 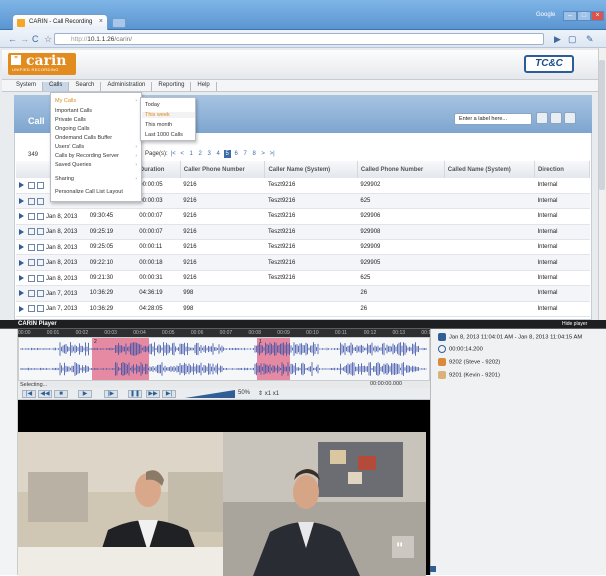 I want to click on menu-system: System, so click(x=27, y=86).